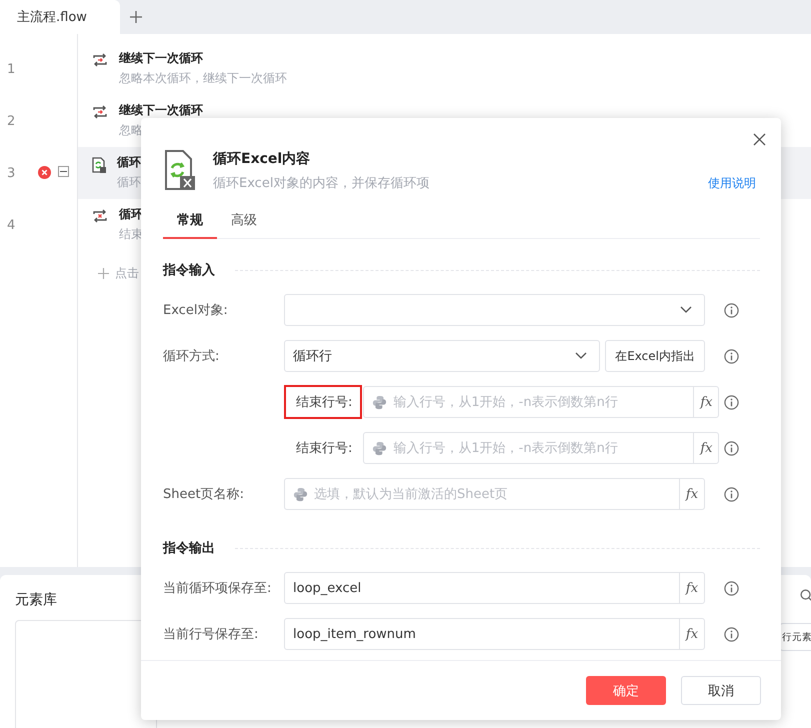  I want to click on placeholder-text: 选填，默认为当前激活的Sheet页, so click(411, 494).